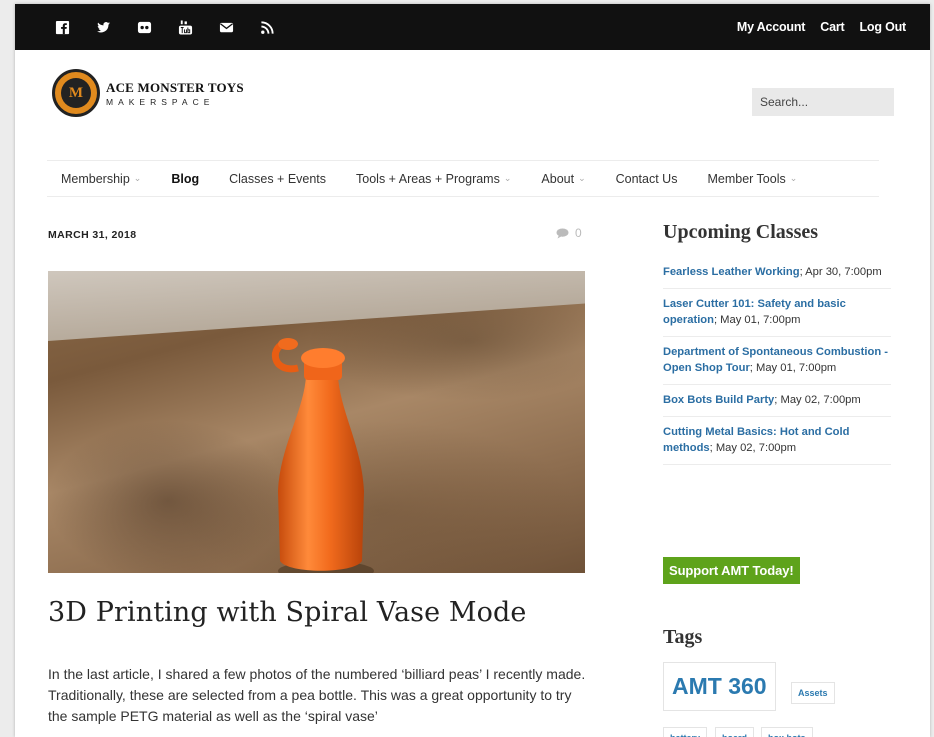 This screenshot has width=934, height=737. What do you see at coordinates (731, 570) in the screenshot?
I see `support-amt-button: Support AMT Today!` at bounding box center [731, 570].